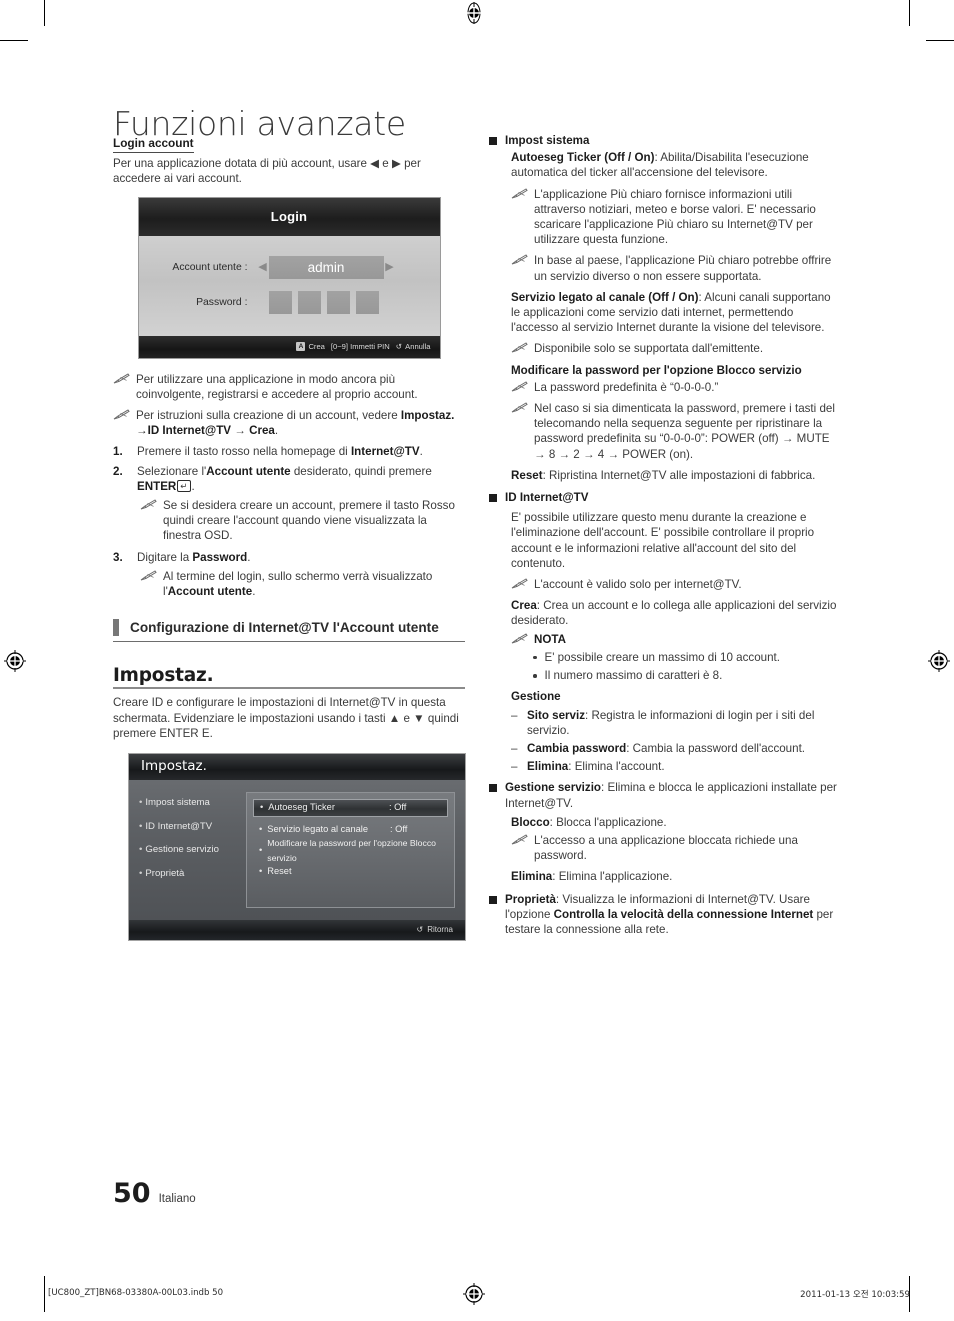 This screenshot has height=1321, width=954. What do you see at coordinates (716, 748) in the screenshot?
I see `gestione-item-rest: : Cambia la password dell'account.` at bounding box center [716, 748].